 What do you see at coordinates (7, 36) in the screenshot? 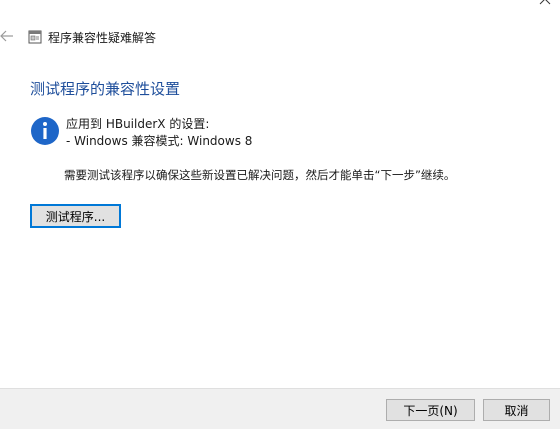
I see `back-arrow-icon` at bounding box center [7, 36].